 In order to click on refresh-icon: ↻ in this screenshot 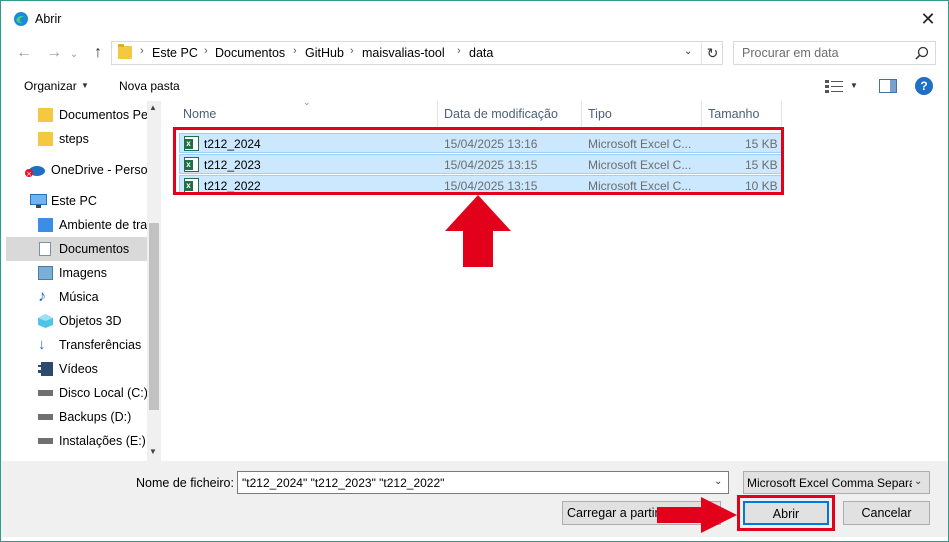, I will do `click(712, 53)`.